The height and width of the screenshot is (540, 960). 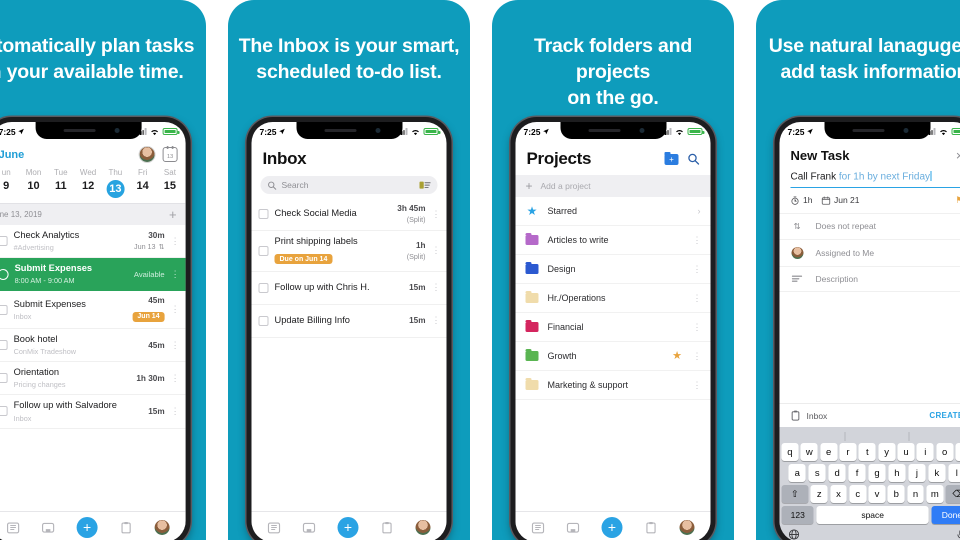 What do you see at coordinates (957, 452) in the screenshot?
I see `key-p: p` at bounding box center [957, 452].